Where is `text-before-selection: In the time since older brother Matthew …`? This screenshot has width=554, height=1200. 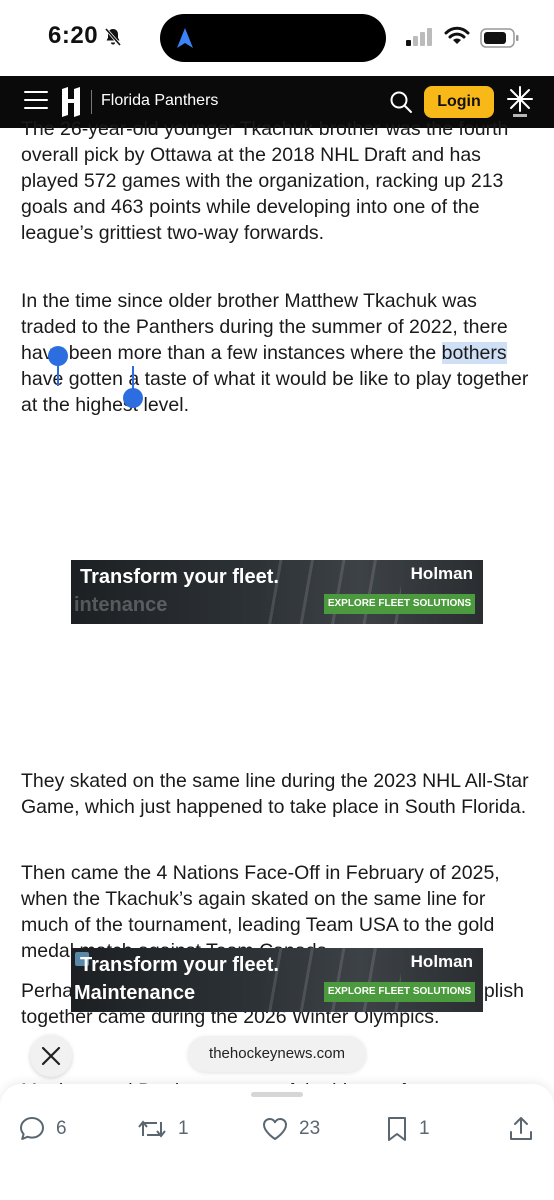
text-before-selection: In the time since older brother Matthew … is located at coordinates (264, 327).